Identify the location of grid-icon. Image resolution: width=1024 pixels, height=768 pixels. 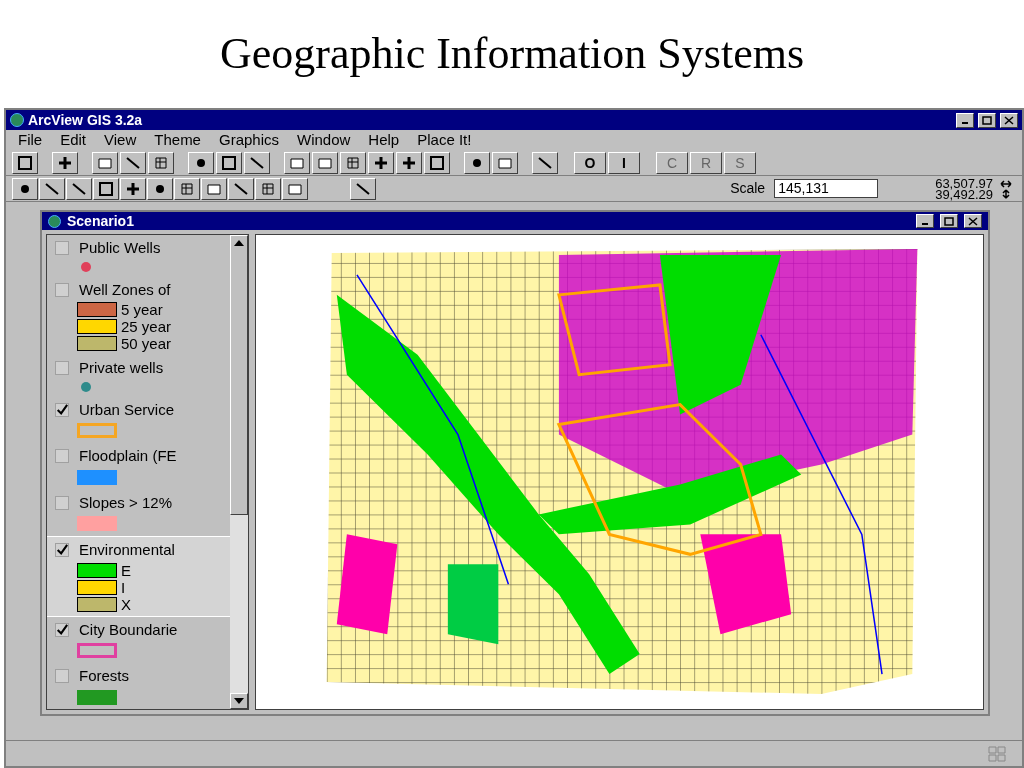
(997, 753).